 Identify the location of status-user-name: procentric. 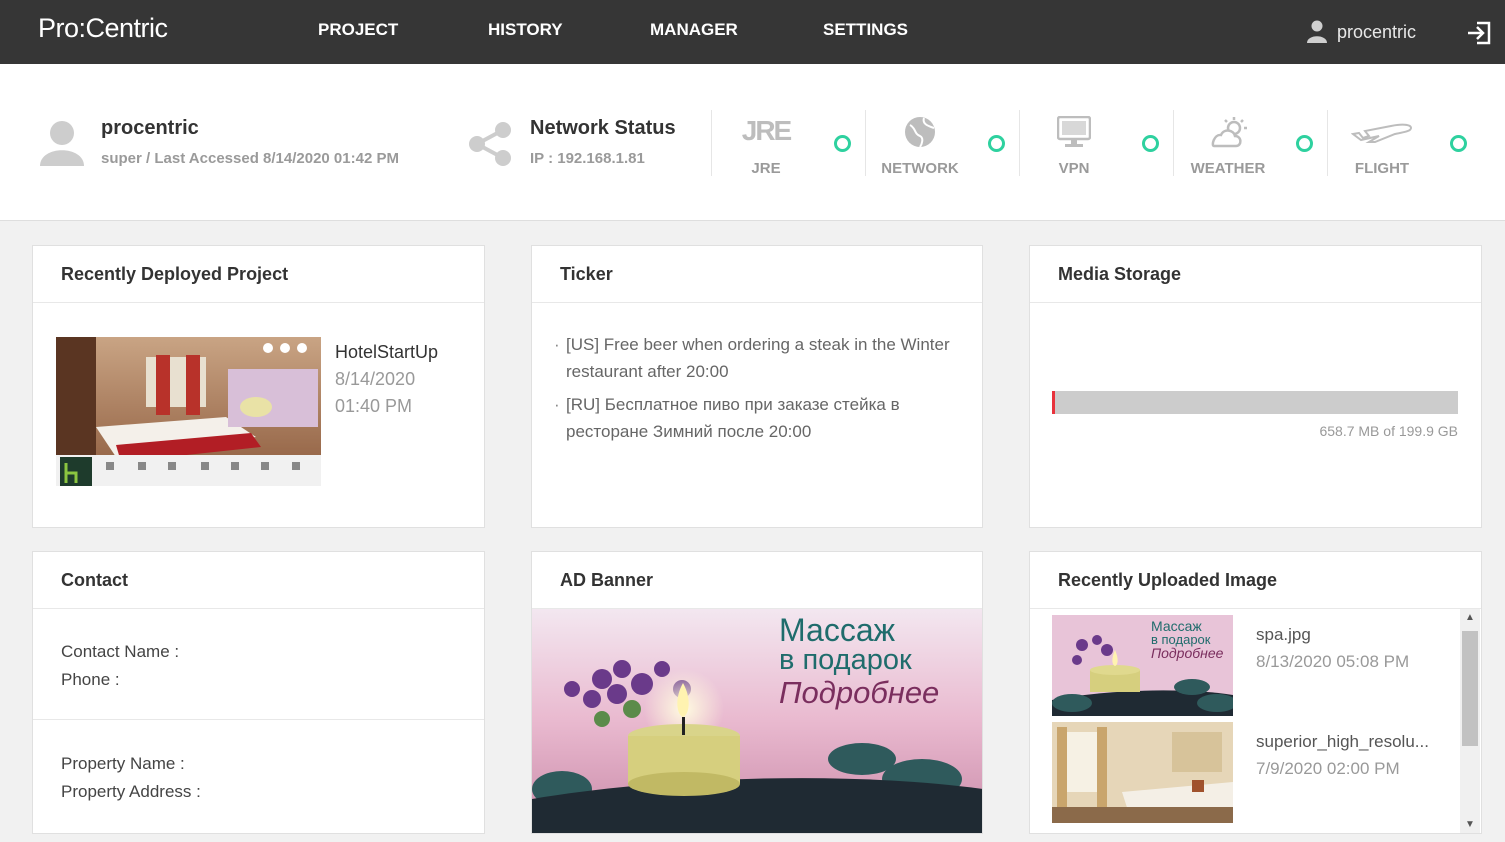
(150, 128).